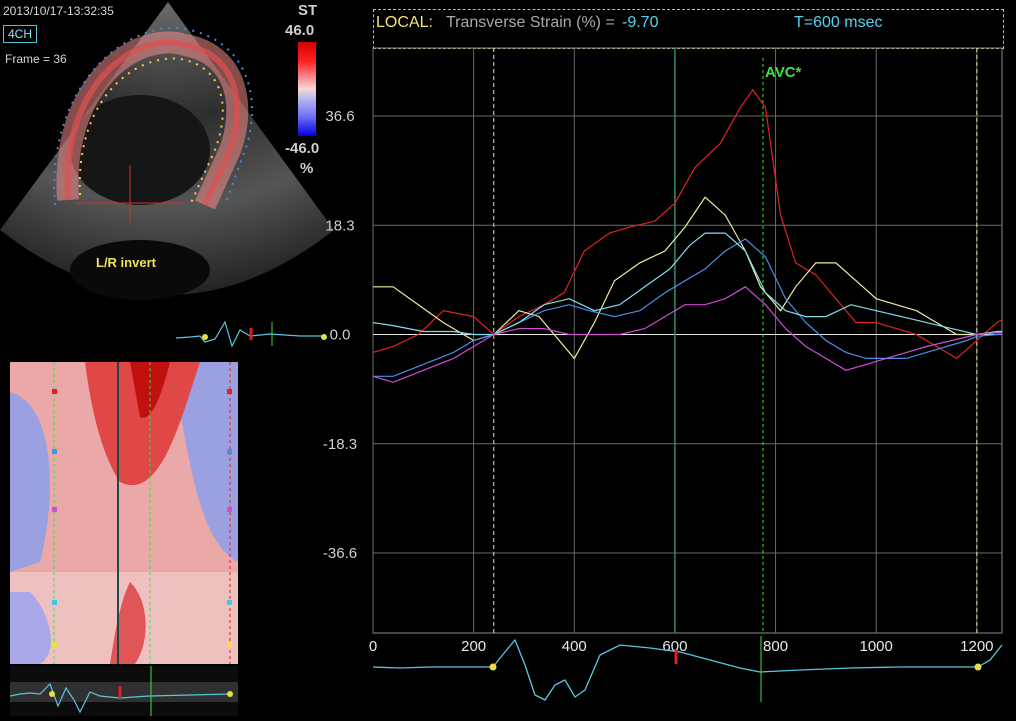 The image size is (1016, 721). Describe the element at coordinates (340, 444) in the screenshot. I see `y-tick-label: -18.3` at that location.